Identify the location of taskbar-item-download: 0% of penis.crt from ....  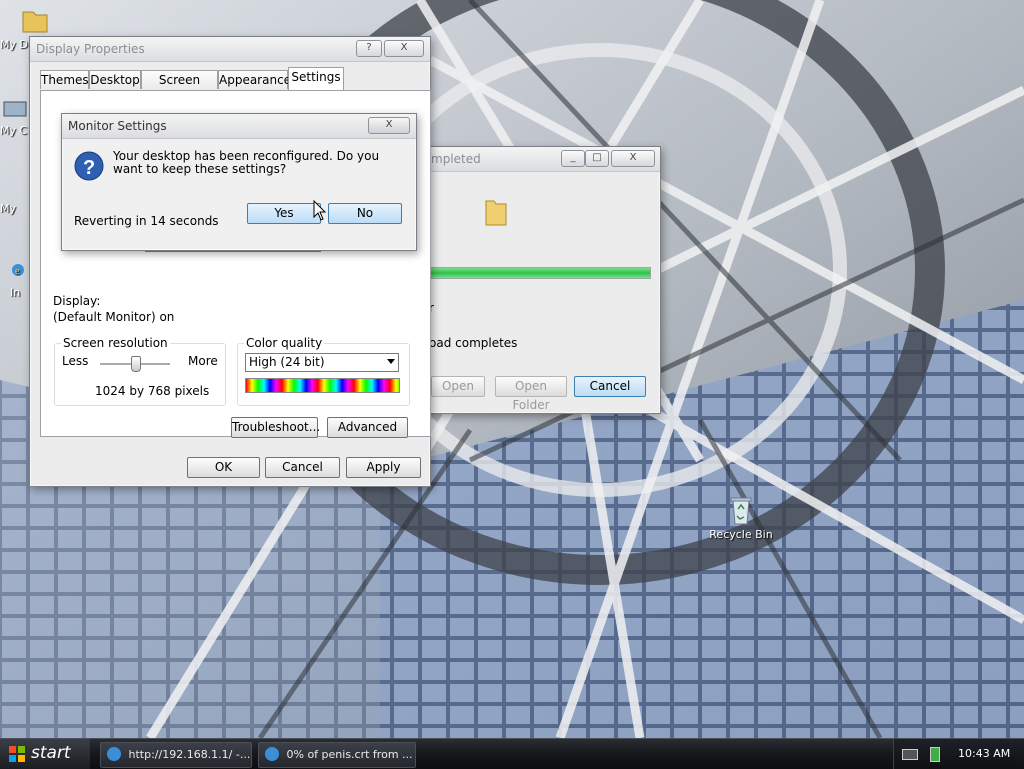
(337, 755).